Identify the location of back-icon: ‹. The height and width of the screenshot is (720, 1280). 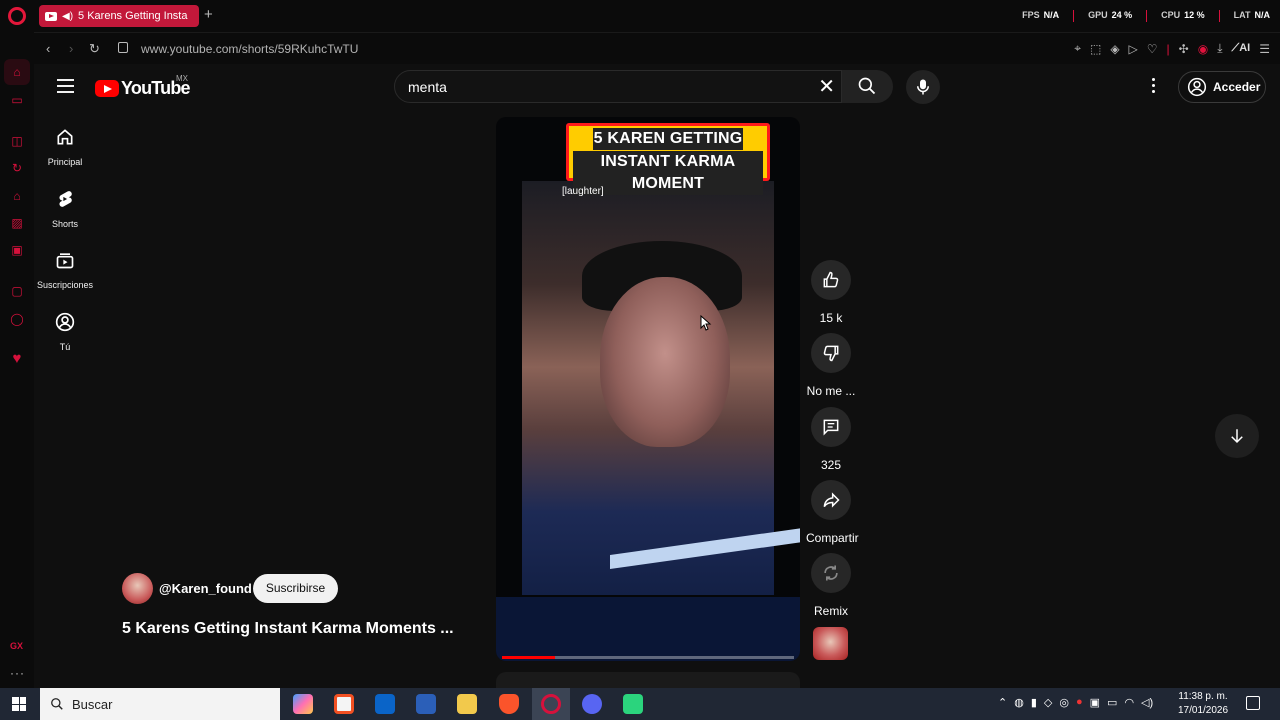
(48, 48).